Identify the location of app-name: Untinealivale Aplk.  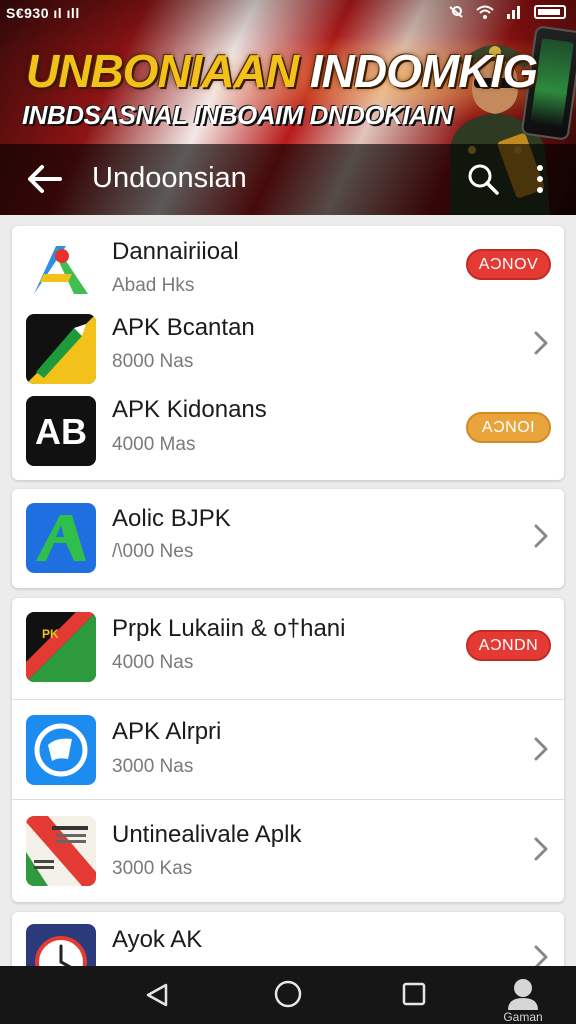
(207, 834).